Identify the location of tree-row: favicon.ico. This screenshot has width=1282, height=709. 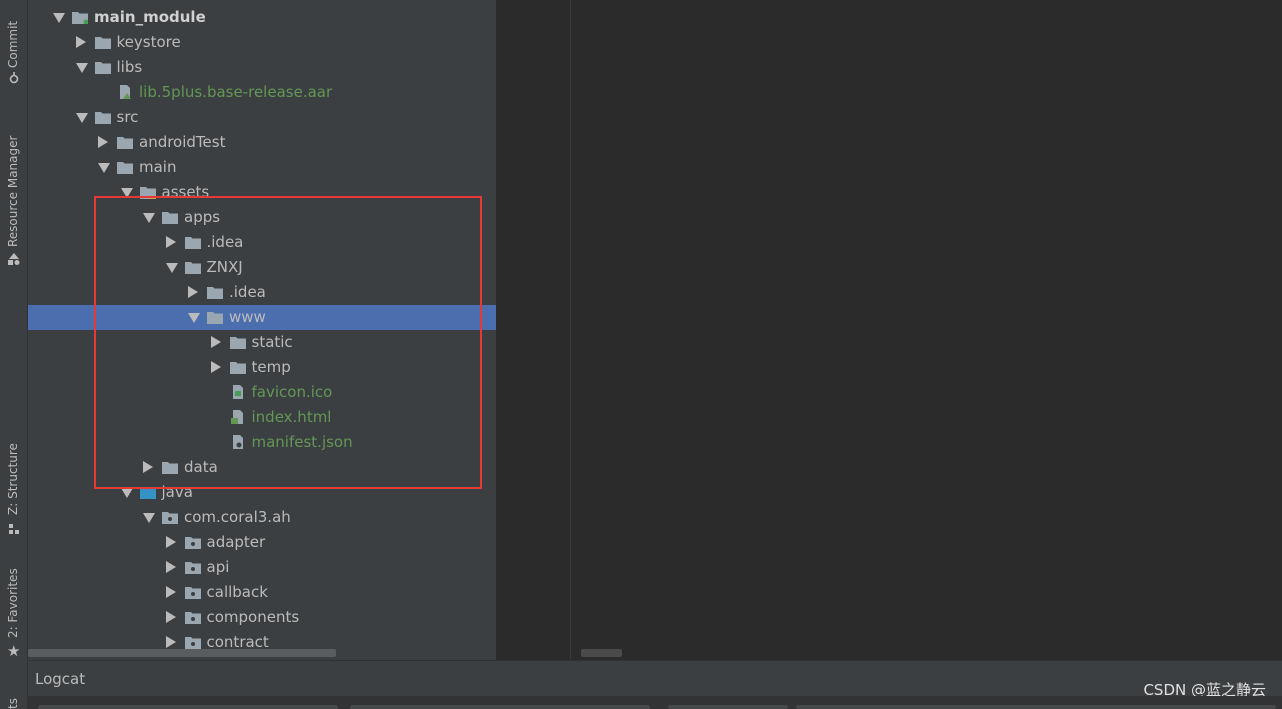
(262, 392).